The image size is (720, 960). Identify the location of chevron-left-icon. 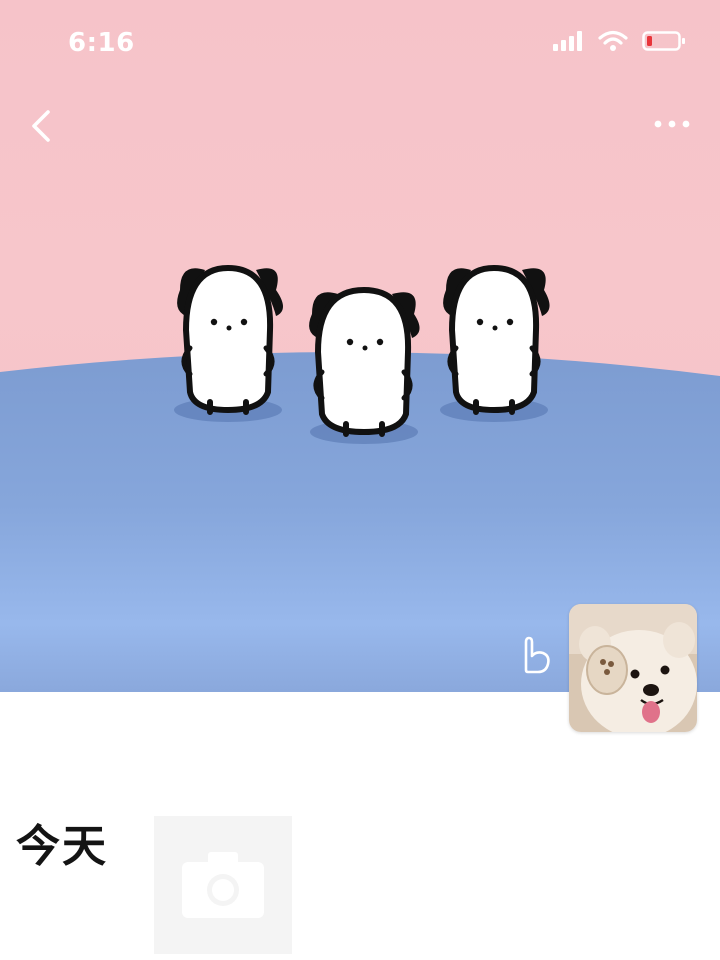
(41, 126).